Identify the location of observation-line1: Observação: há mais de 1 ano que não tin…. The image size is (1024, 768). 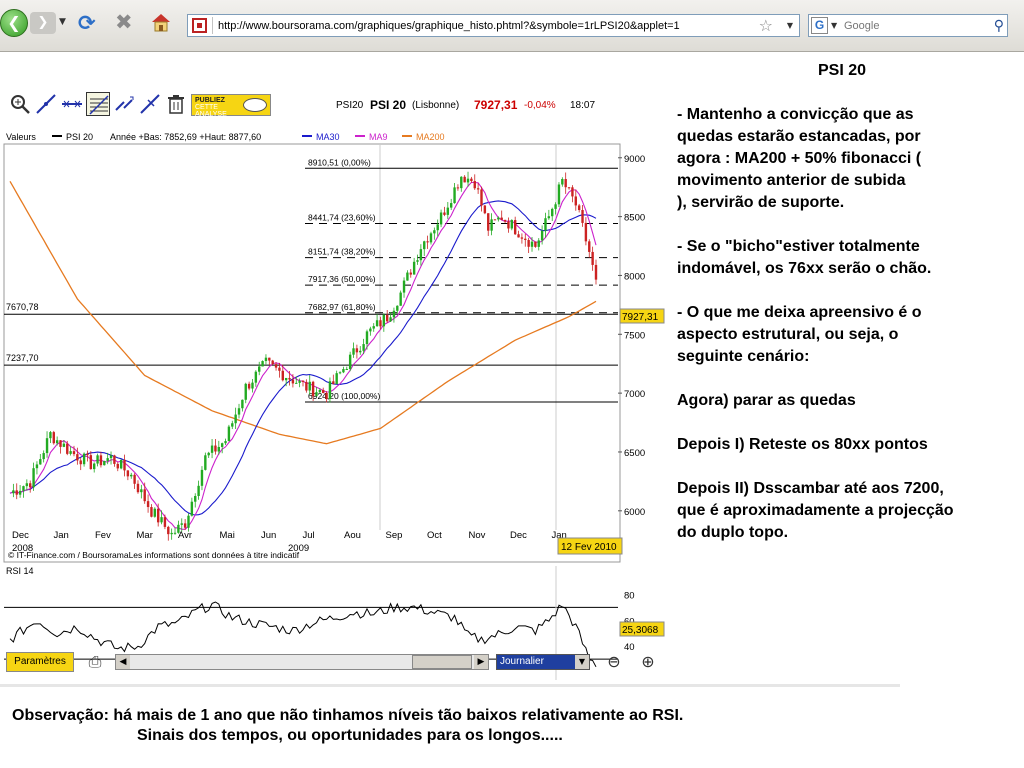
(348, 715).